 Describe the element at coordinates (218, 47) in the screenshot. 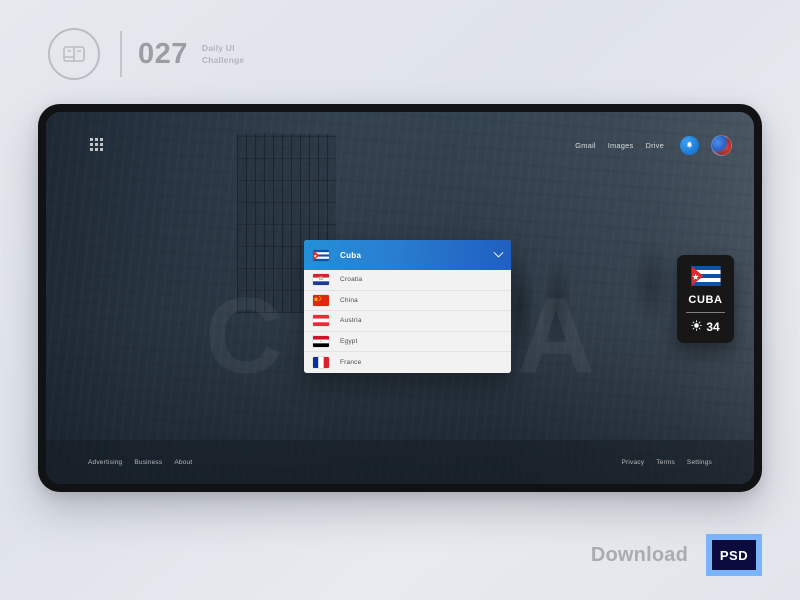

I see `challenge-subtitle-line1: Daily UI` at that location.